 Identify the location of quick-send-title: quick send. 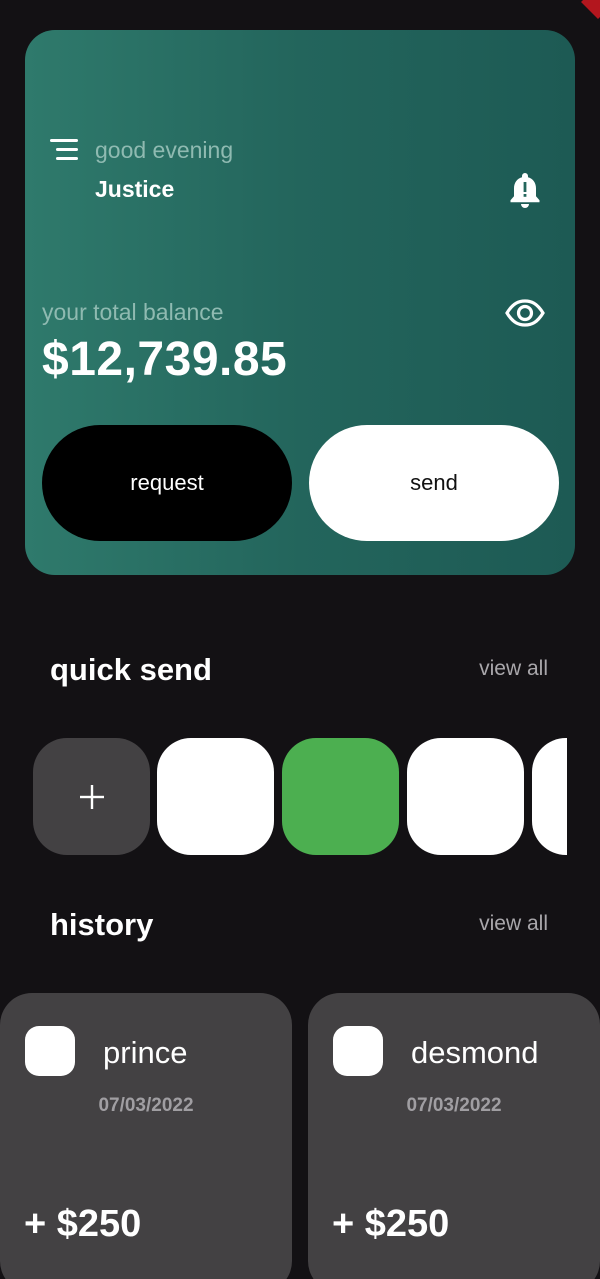
(131, 669).